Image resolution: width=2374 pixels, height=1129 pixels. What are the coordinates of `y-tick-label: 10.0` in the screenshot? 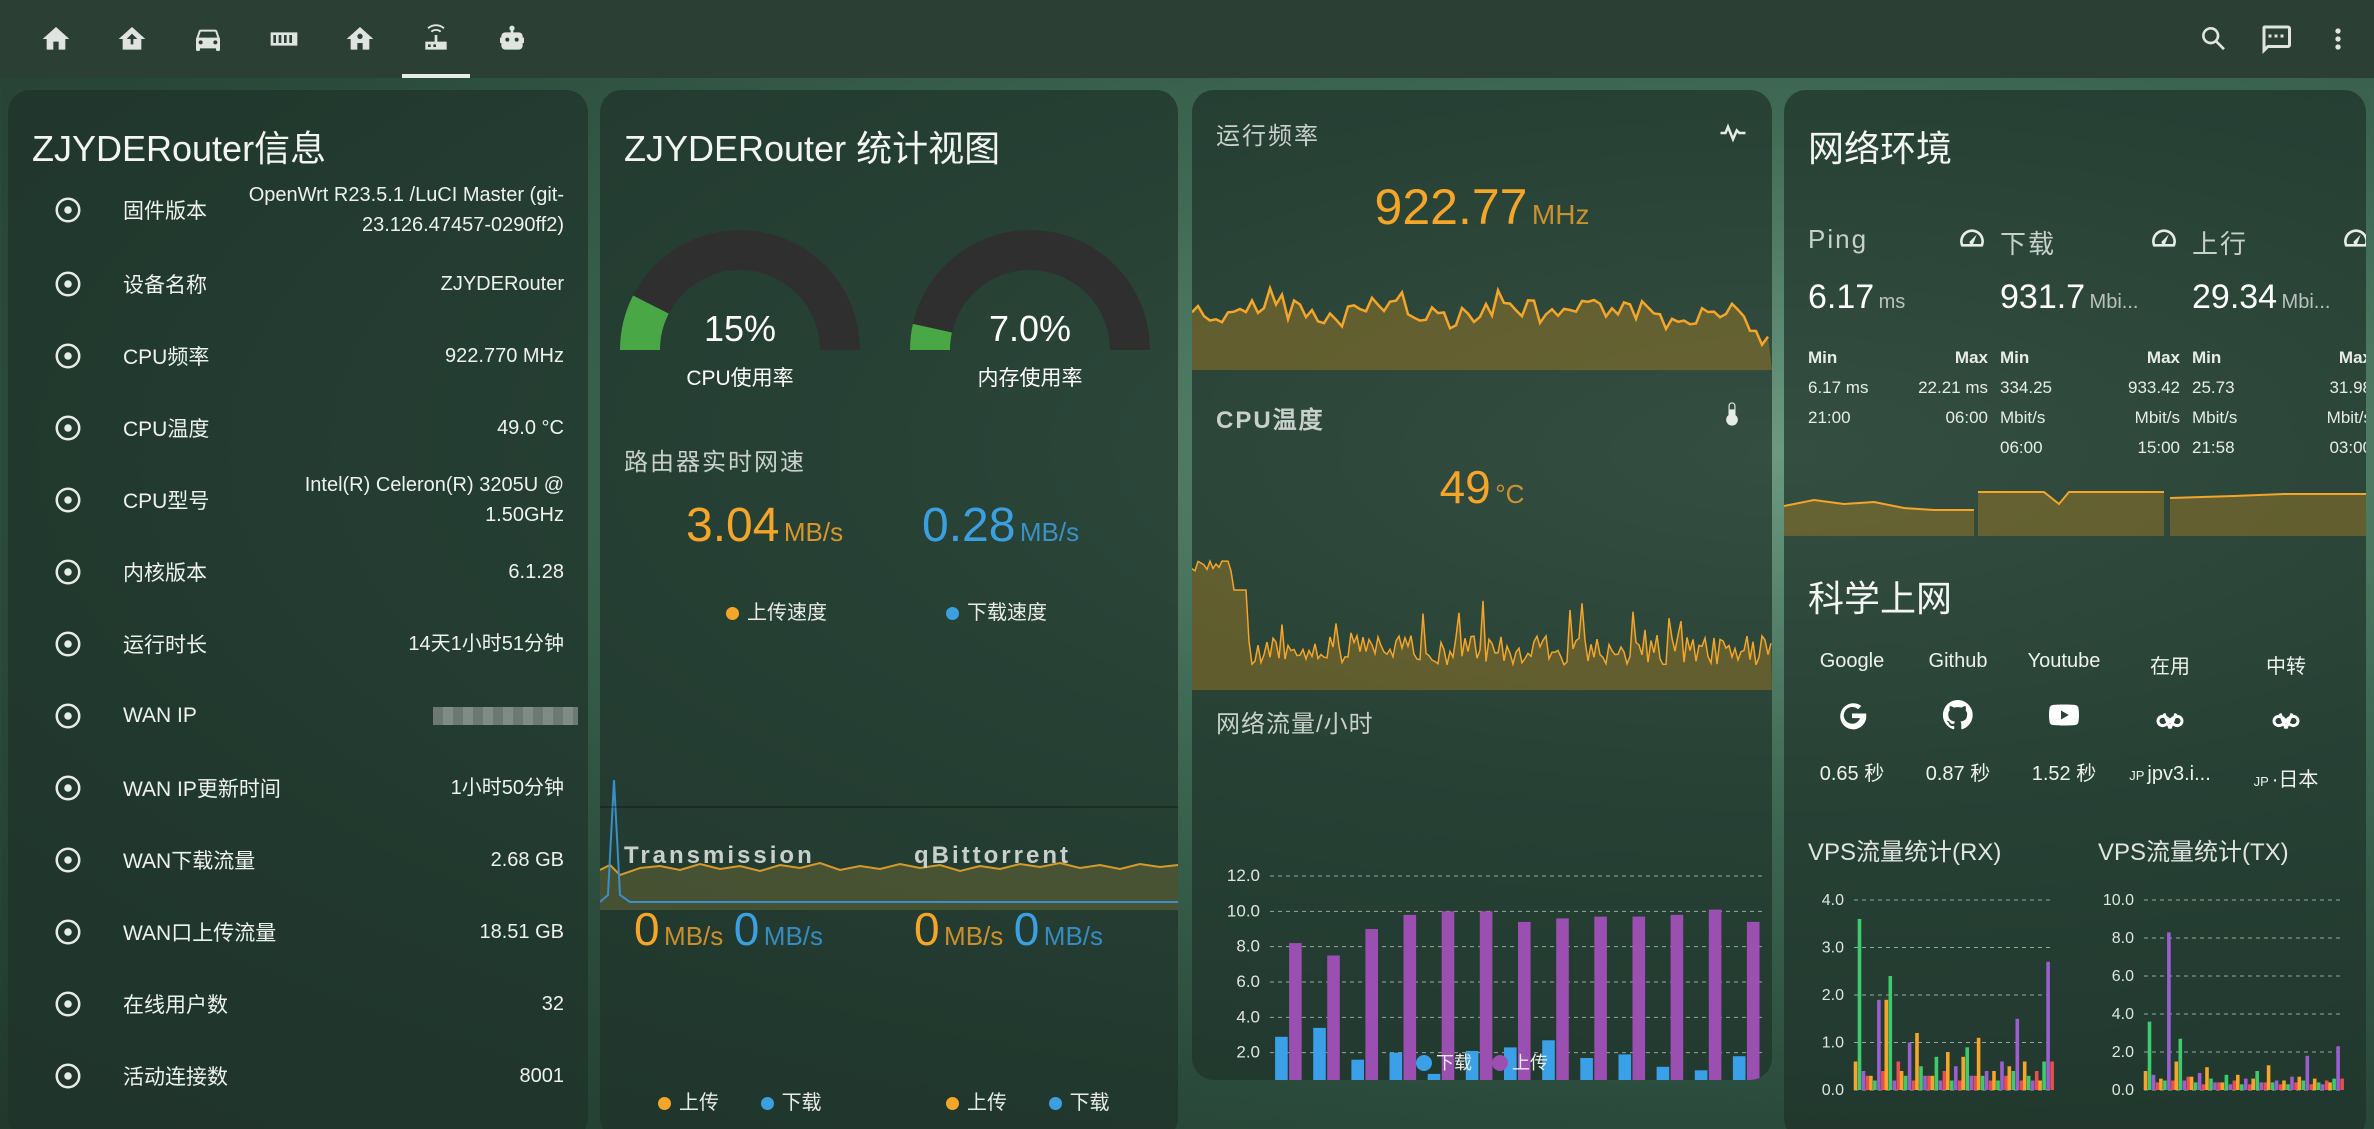 It's located at (1243, 910).